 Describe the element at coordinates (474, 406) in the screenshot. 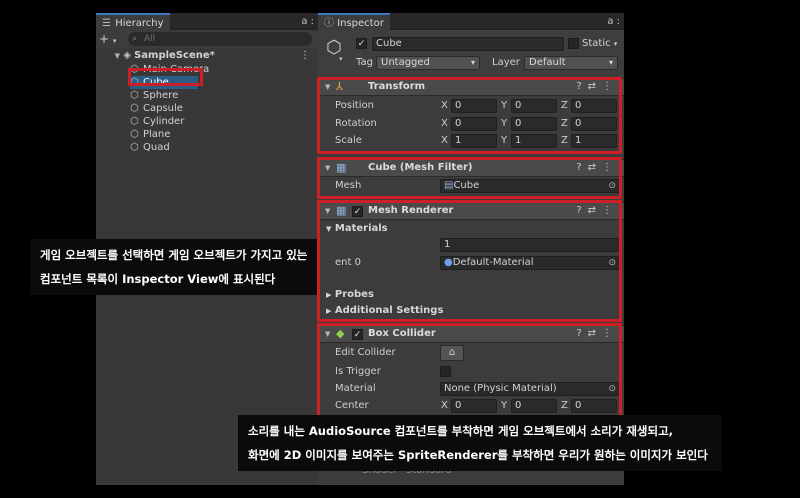

I see `center-x-field: 0` at that location.